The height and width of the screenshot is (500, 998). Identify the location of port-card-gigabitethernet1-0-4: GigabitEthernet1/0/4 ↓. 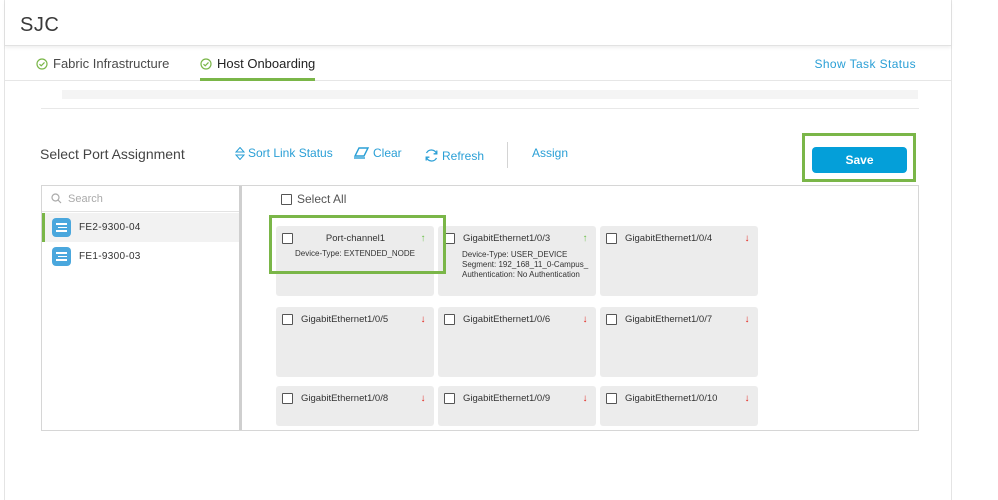
(679, 261).